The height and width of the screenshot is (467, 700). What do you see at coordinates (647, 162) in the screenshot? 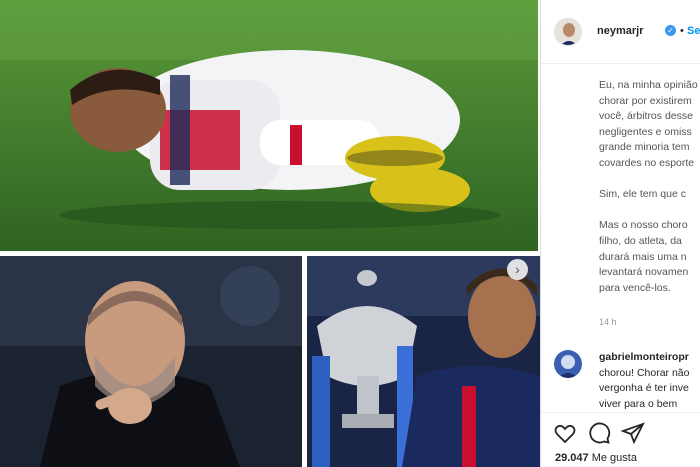
I see `caption-line: covardes no esporte` at bounding box center [647, 162].